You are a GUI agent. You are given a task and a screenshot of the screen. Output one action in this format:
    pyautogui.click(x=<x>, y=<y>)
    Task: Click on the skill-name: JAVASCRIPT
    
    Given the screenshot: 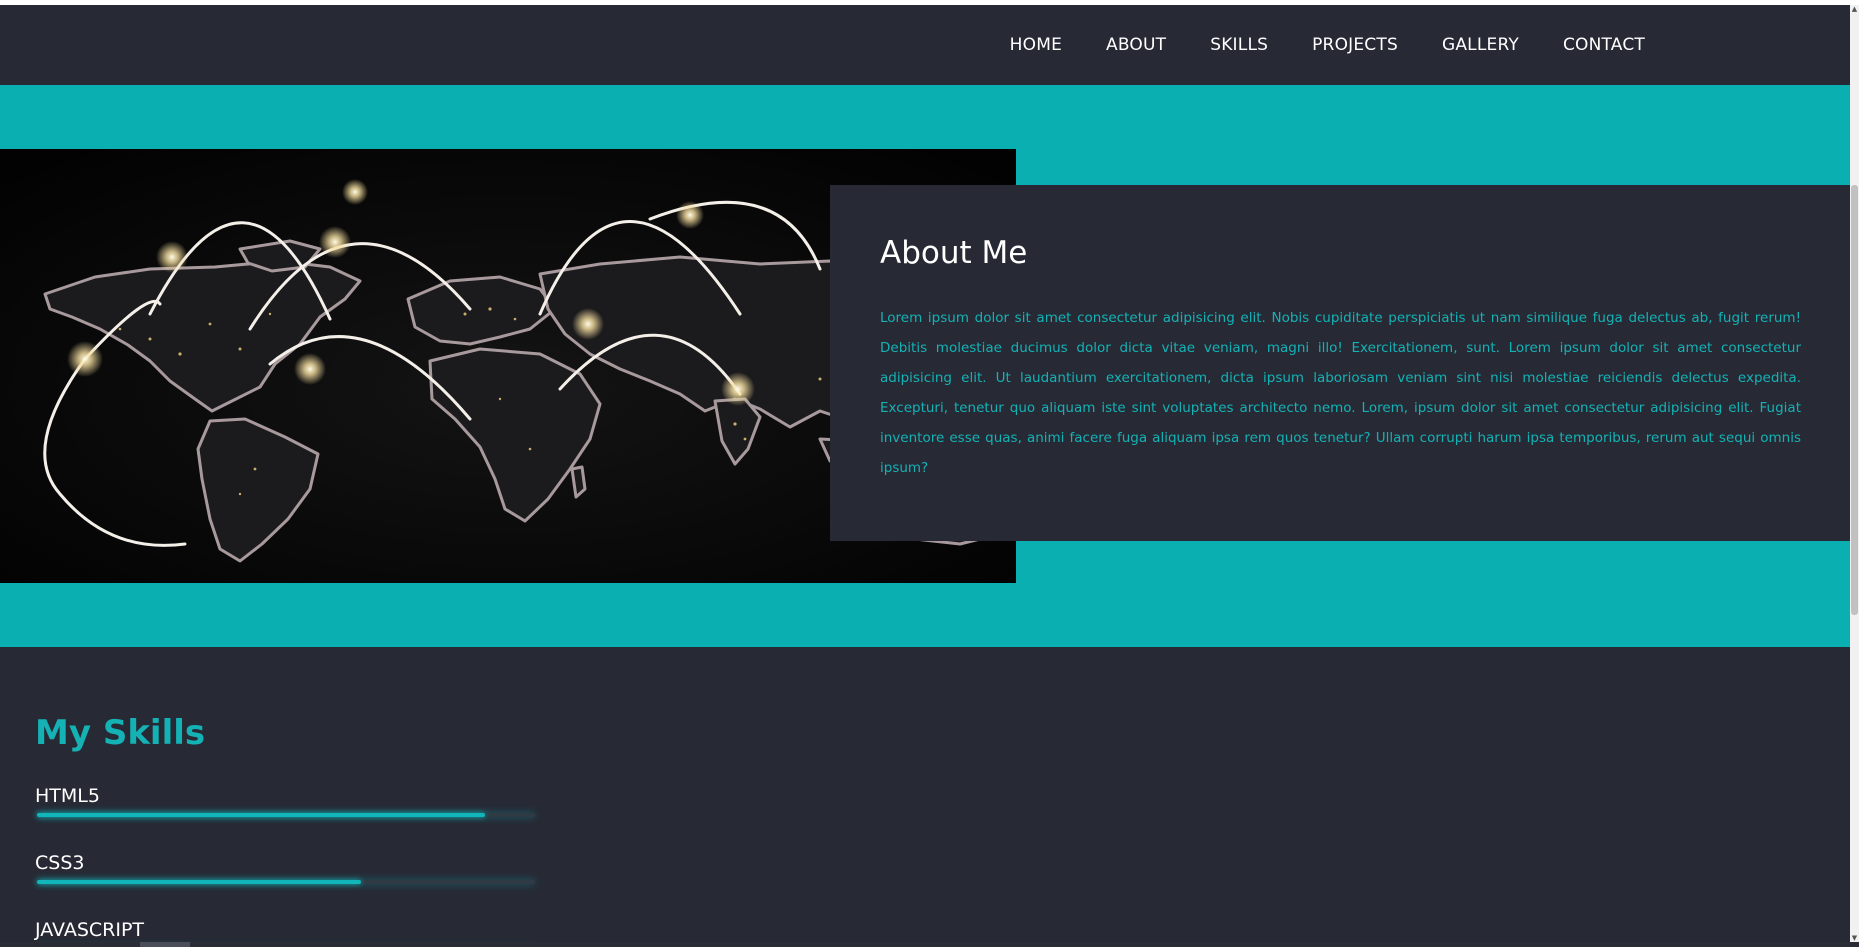 What is the action you would take?
    pyautogui.click(x=90, y=930)
    